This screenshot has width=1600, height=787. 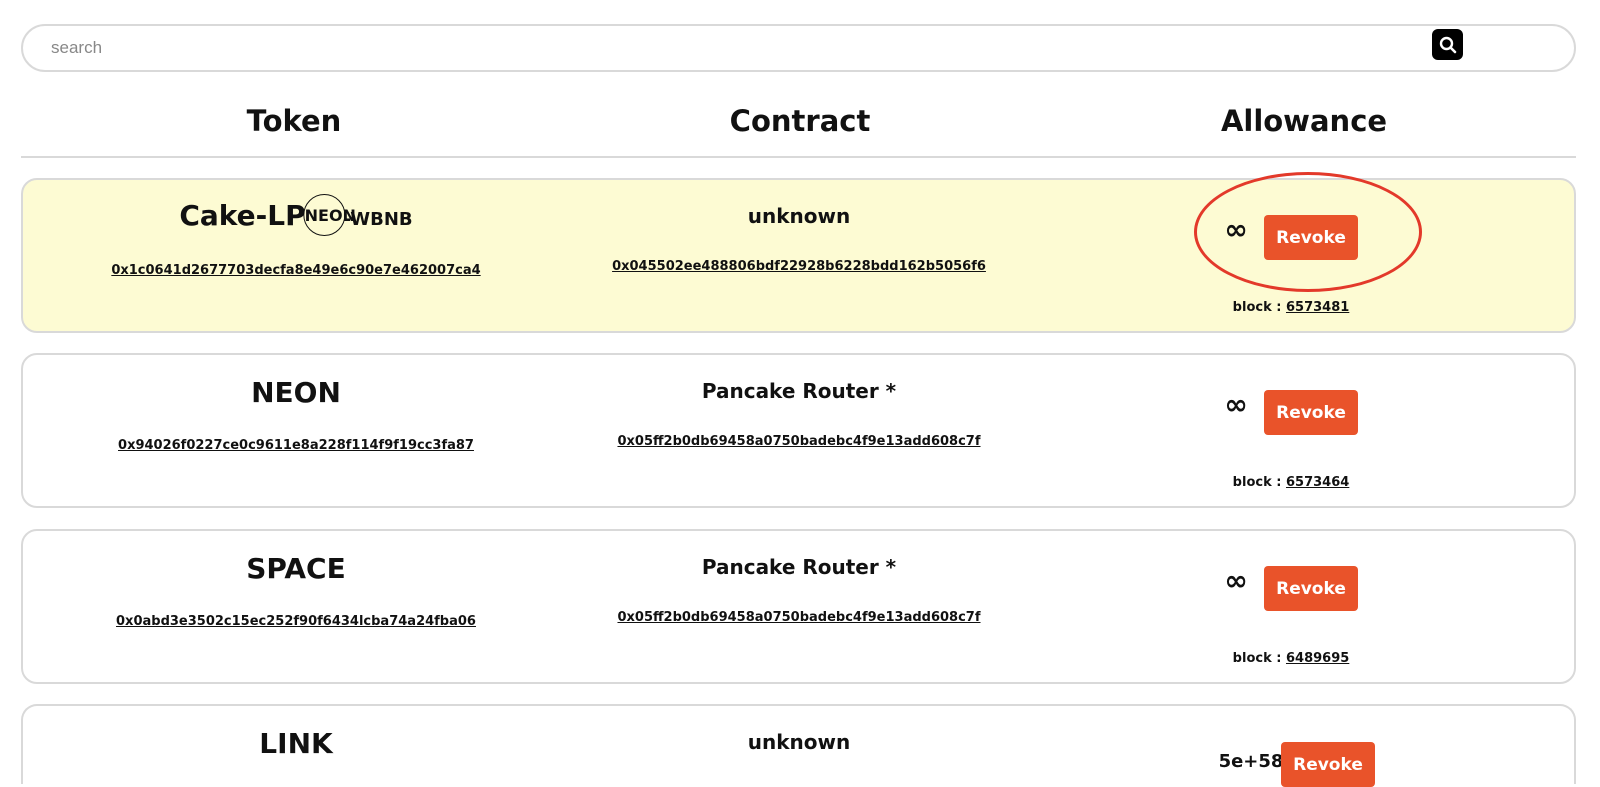 I want to click on header-contract: Contract, so click(x=800, y=121).